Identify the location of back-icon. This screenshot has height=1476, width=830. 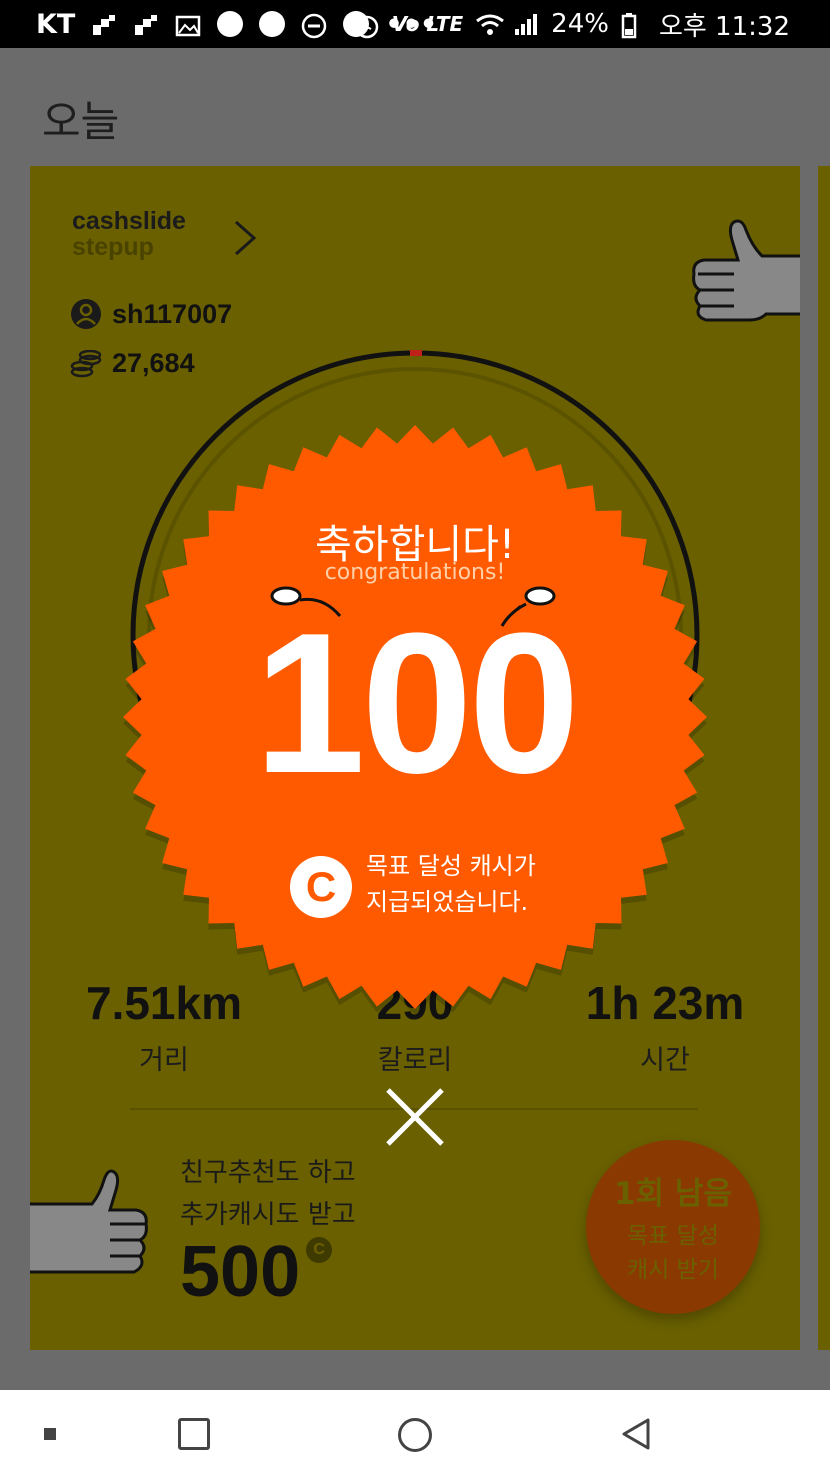
(636, 1434).